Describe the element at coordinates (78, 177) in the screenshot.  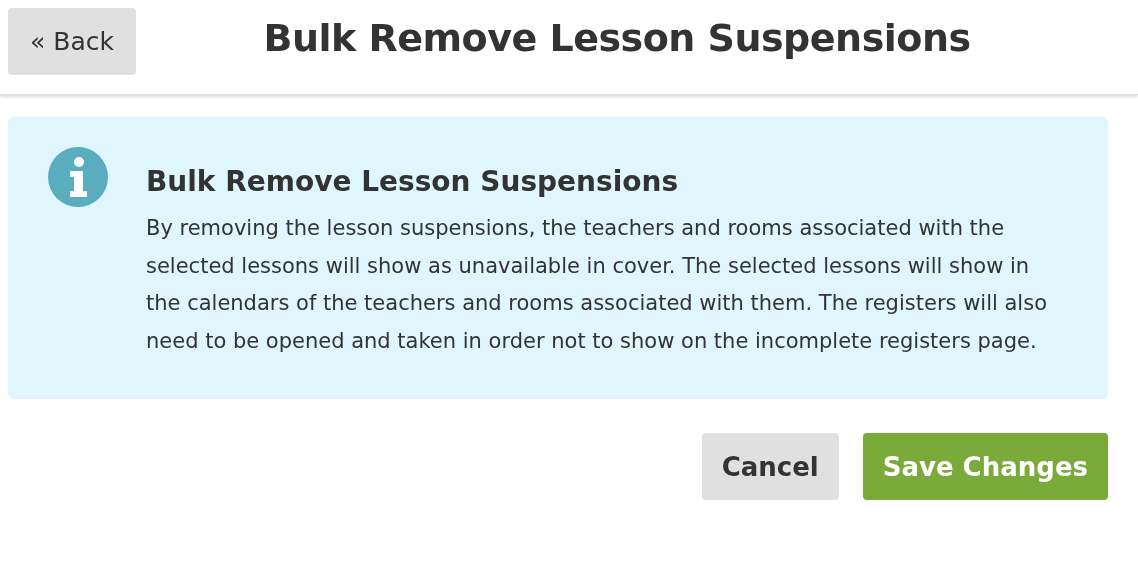
I see `info-icon` at that location.